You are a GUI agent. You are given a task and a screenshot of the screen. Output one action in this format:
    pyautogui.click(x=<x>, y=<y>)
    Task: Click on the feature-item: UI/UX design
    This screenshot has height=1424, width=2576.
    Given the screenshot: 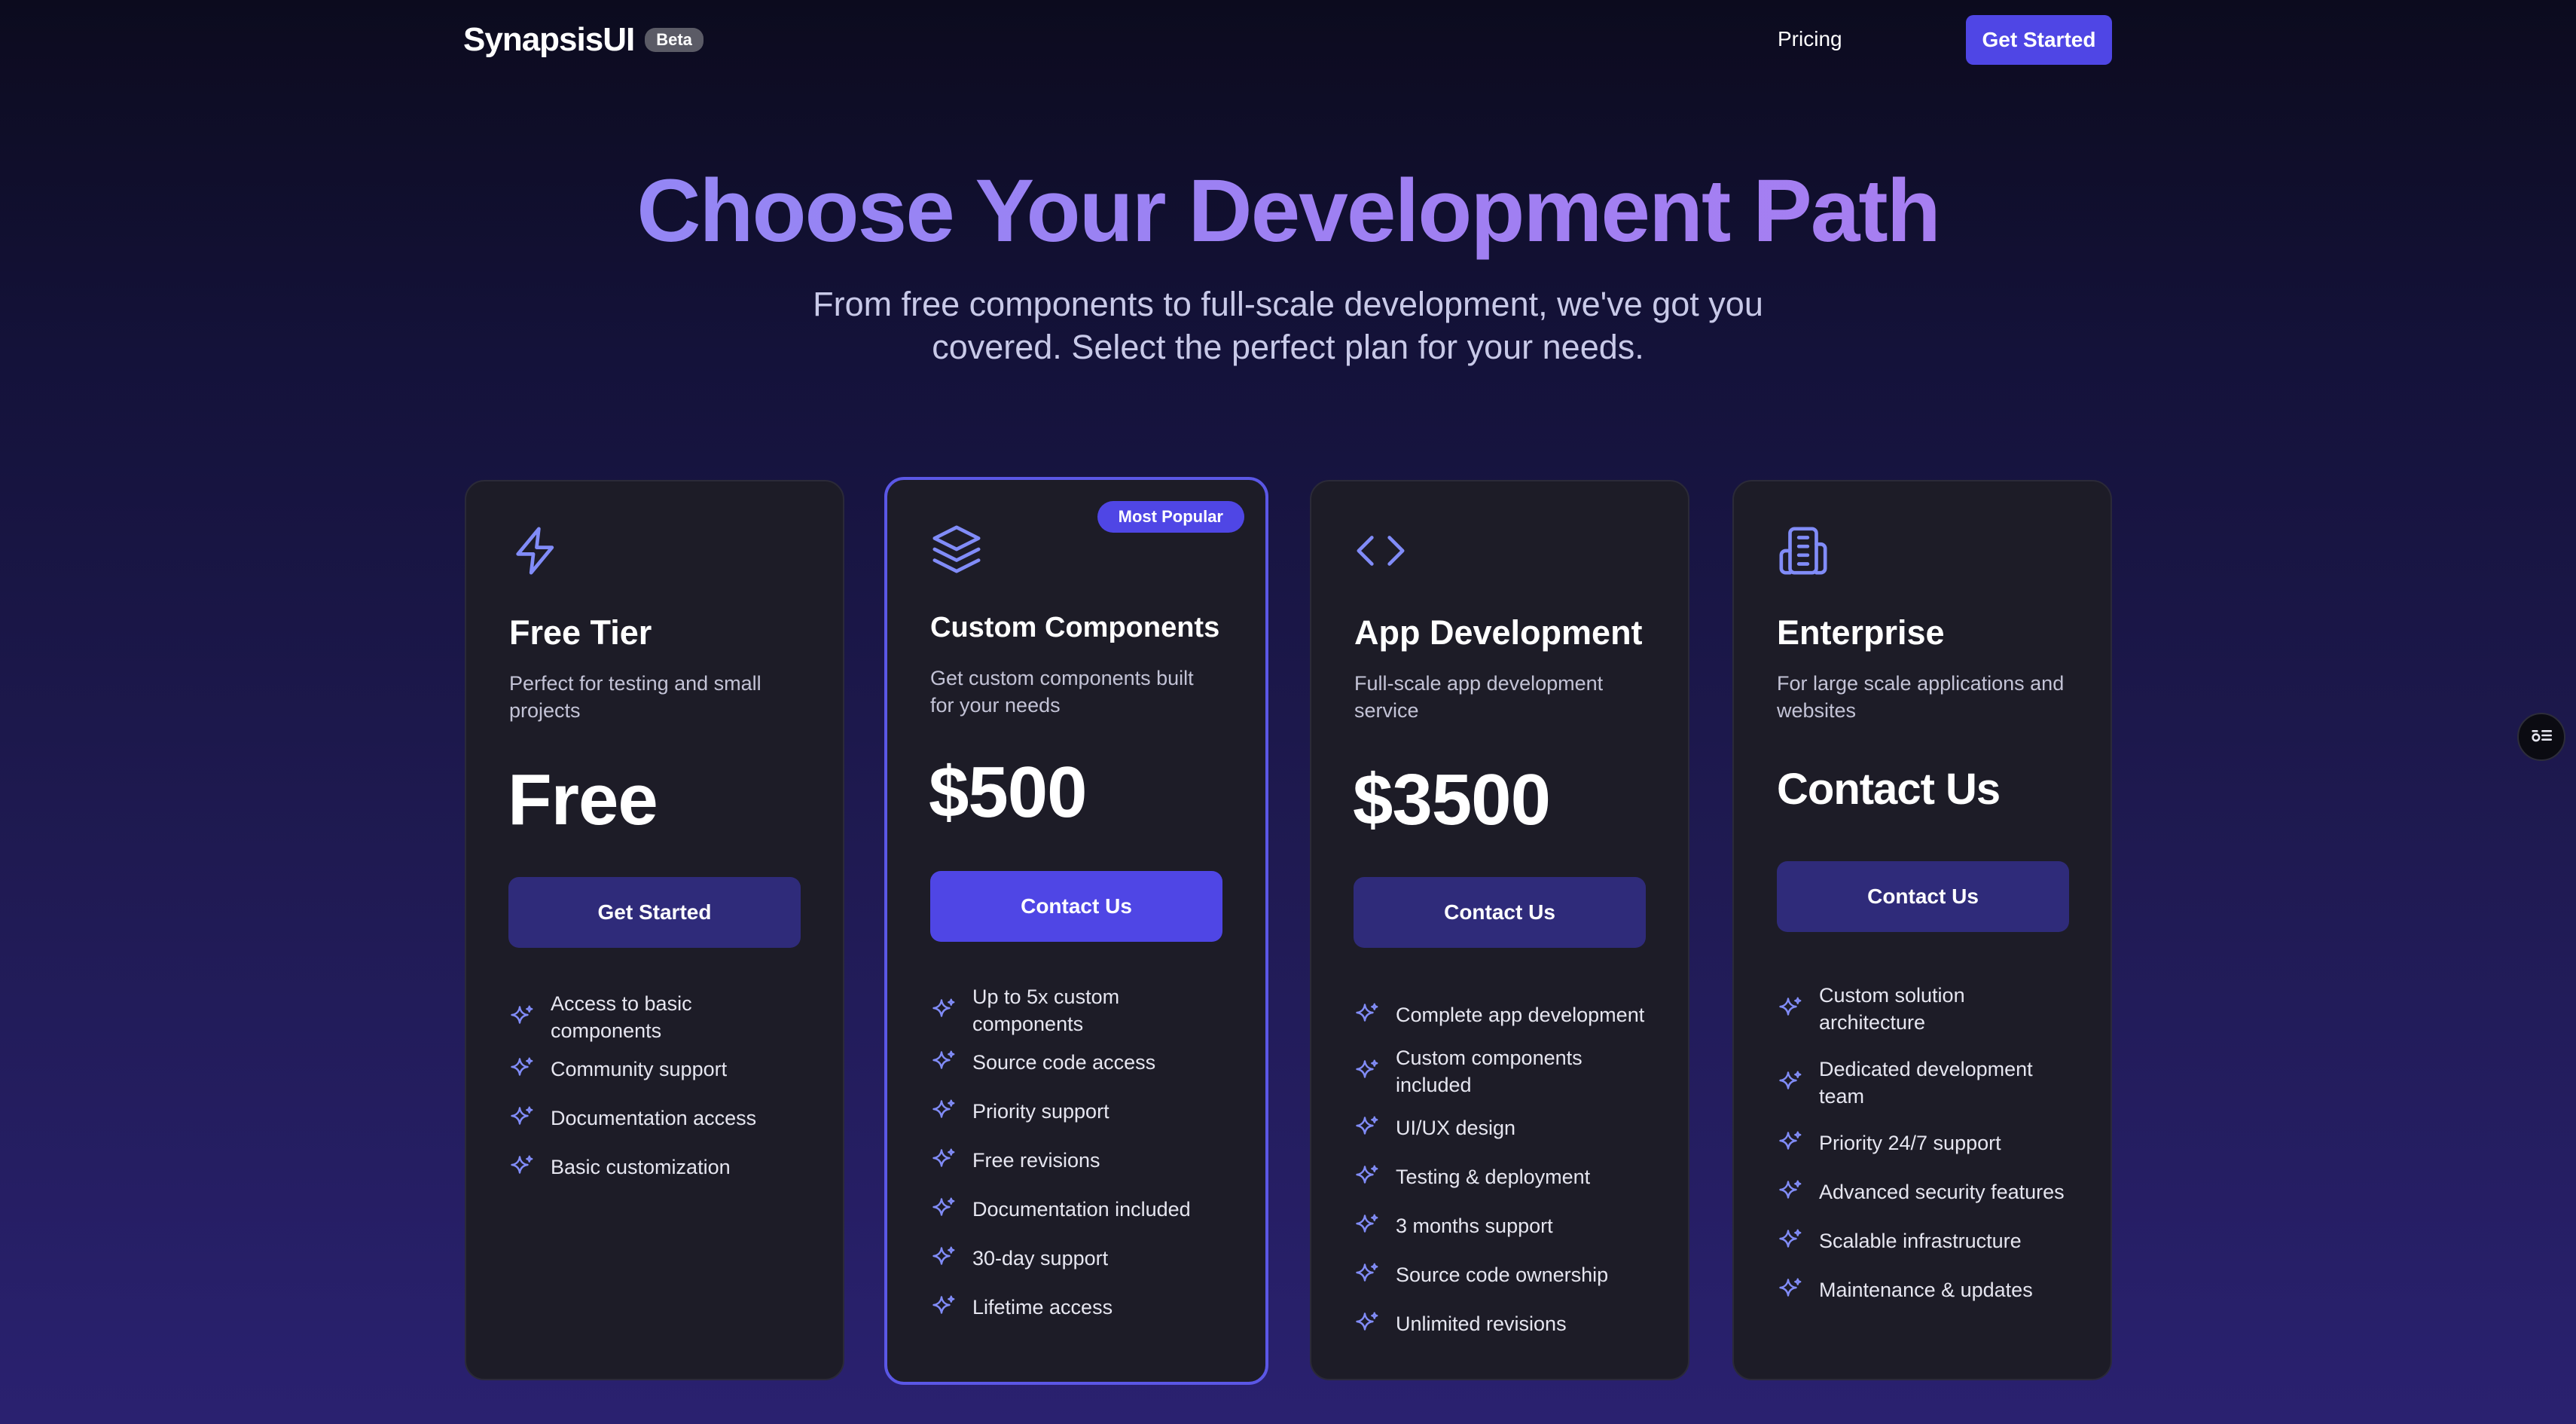 What is the action you would take?
    pyautogui.click(x=1512, y=1128)
    